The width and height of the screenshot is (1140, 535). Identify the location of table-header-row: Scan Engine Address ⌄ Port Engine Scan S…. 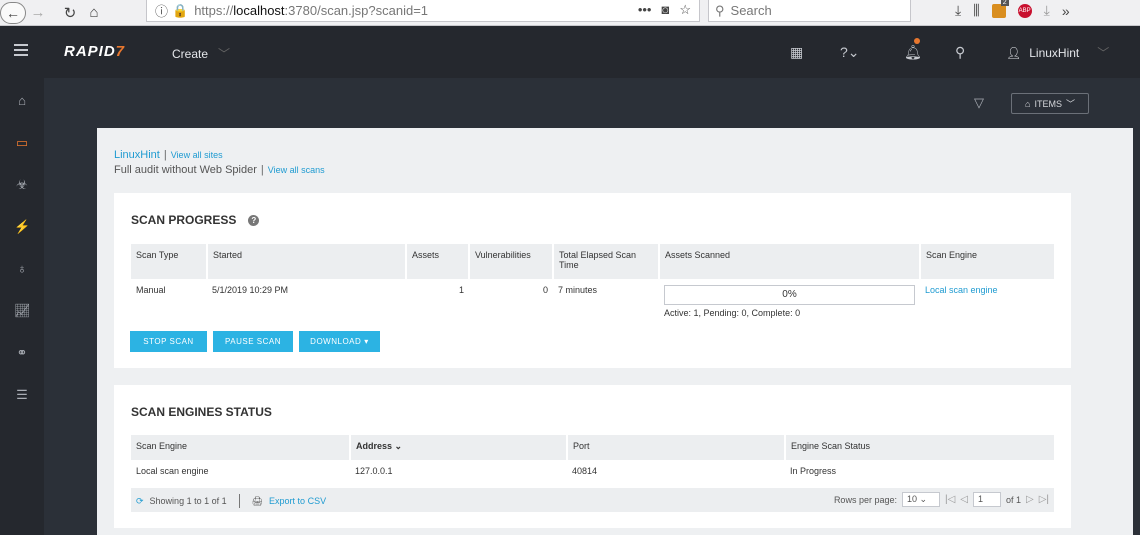
(592, 447).